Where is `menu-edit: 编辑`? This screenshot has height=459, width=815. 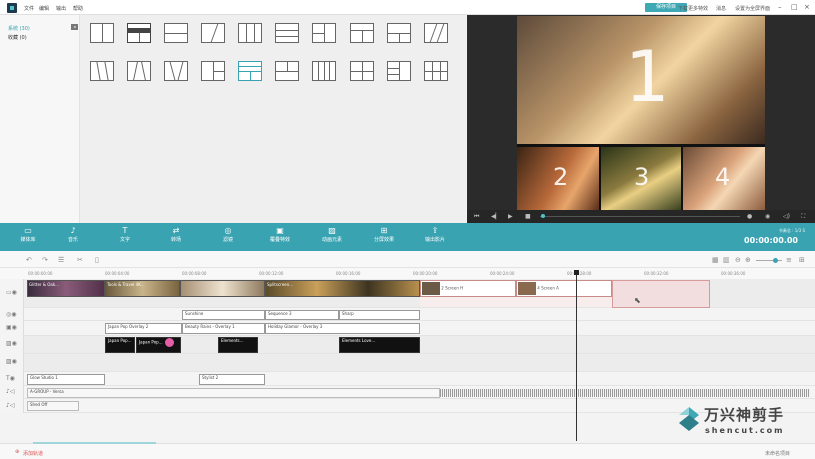 menu-edit: 编辑 is located at coordinates (44, 8).